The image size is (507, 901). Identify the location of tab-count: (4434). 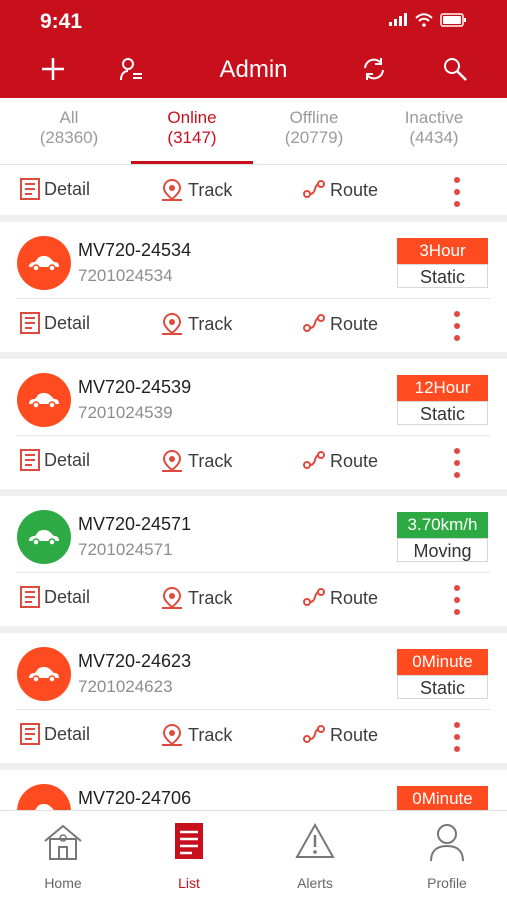
(434, 137).